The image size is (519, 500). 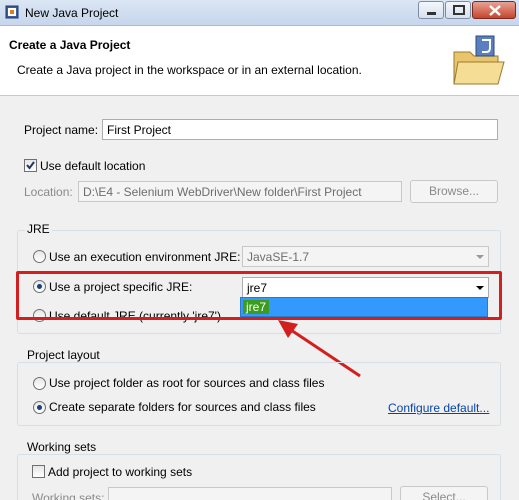 I want to click on exec-env-combo: JavaSE-1.7, so click(x=365, y=256).